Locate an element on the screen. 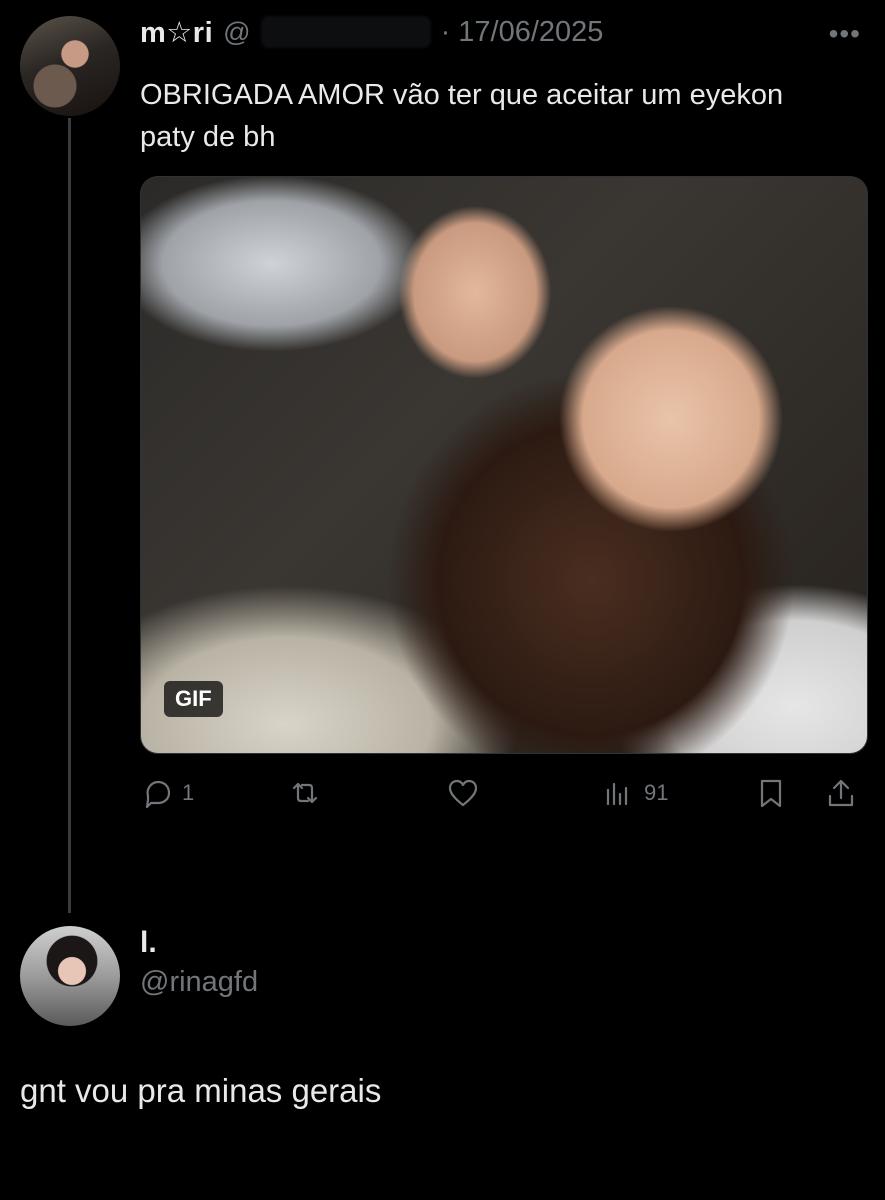  reply-button: 1 is located at coordinates (167, 793).